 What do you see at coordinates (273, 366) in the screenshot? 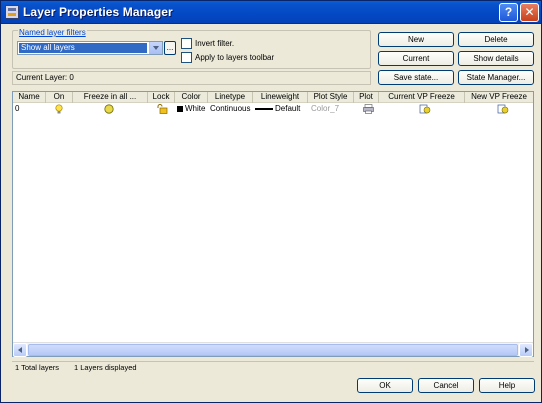
I see `status-bar: 1 Total layers 1 Layers displayed` at bounding box center [273, 366].